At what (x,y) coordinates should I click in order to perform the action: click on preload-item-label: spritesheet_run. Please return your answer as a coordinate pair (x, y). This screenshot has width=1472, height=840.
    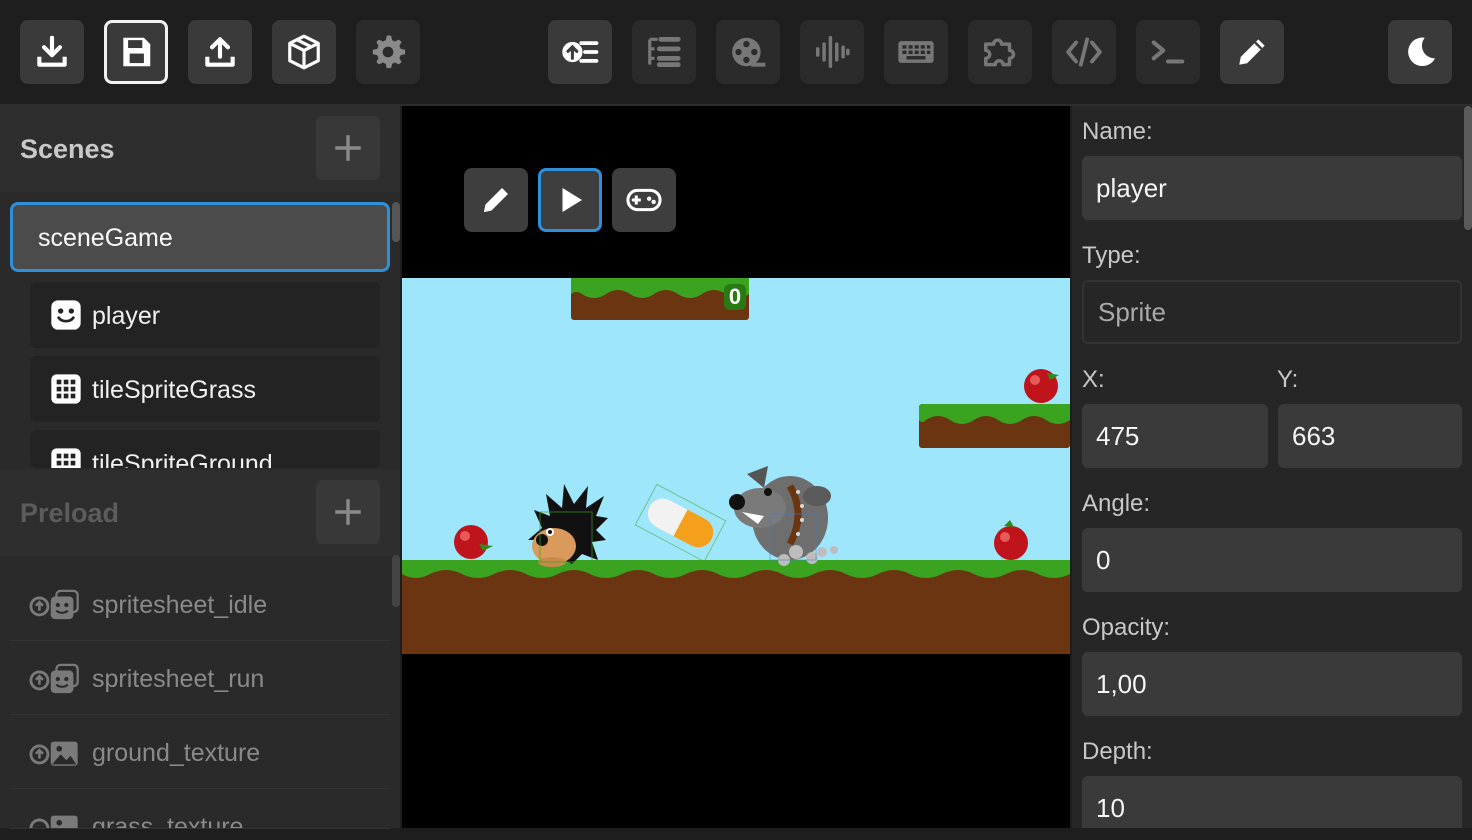
    Looking at the image, I should click on (178, 679).